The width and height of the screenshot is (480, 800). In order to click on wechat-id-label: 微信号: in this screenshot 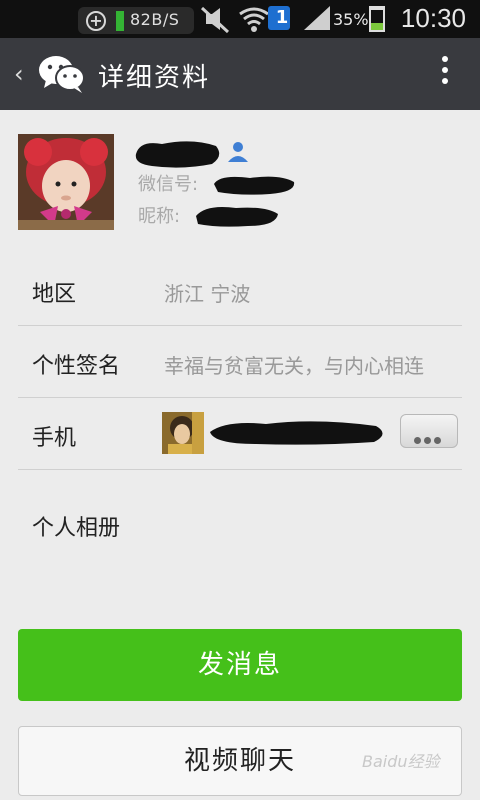, I will do `click(168, 184)`.